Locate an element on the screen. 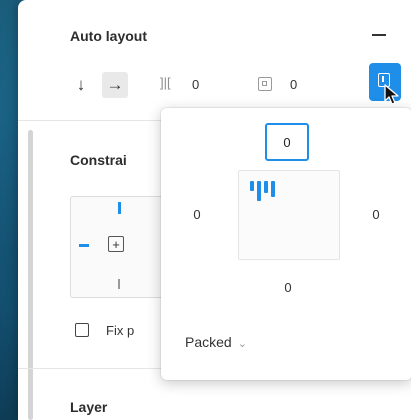 The width and height of the screenshot is (411, 420). fix-position-checkbox is located at coordinates (82, 330).